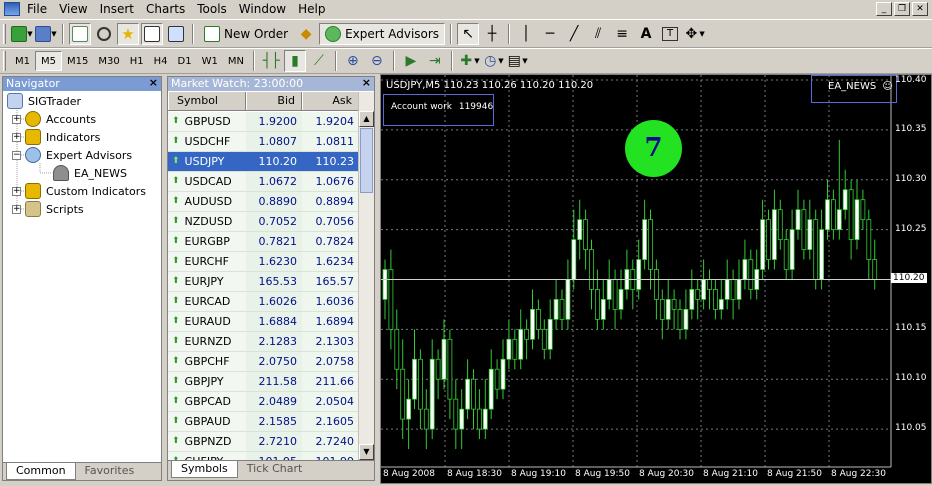 Image resolution: width=932 pixels, height=486 pixels. I want to click on tab-symbols: Symbols, so click(204, 469).